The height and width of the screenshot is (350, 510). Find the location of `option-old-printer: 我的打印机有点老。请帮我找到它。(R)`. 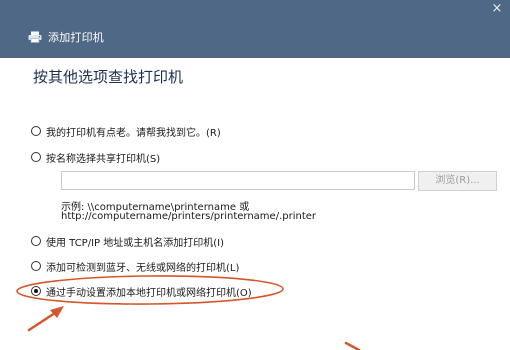

option-old-printer: 我的打印机有点老。请帮我找到它。(R) is located at coordinates (126, 131).